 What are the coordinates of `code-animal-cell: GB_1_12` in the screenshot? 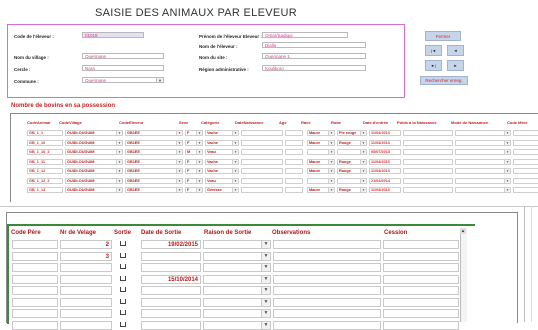 It's located at (45, 171).